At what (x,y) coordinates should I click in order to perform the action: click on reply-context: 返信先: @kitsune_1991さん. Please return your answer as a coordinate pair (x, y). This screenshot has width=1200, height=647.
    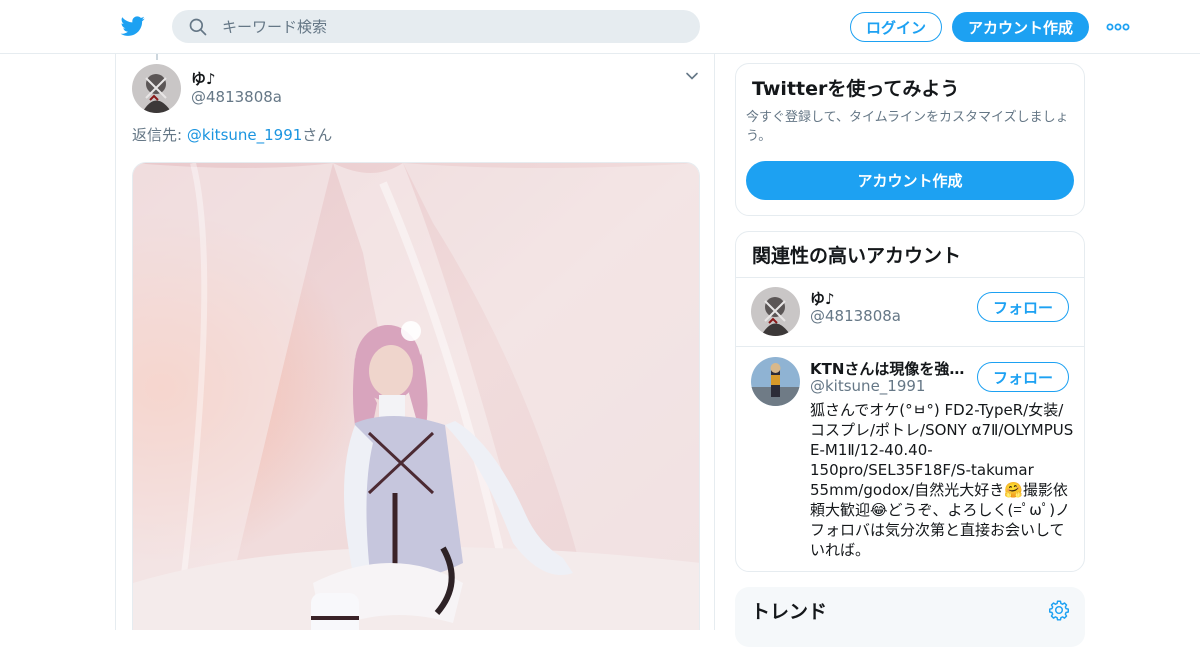
    Looking at the image, I should click on (232, 134).